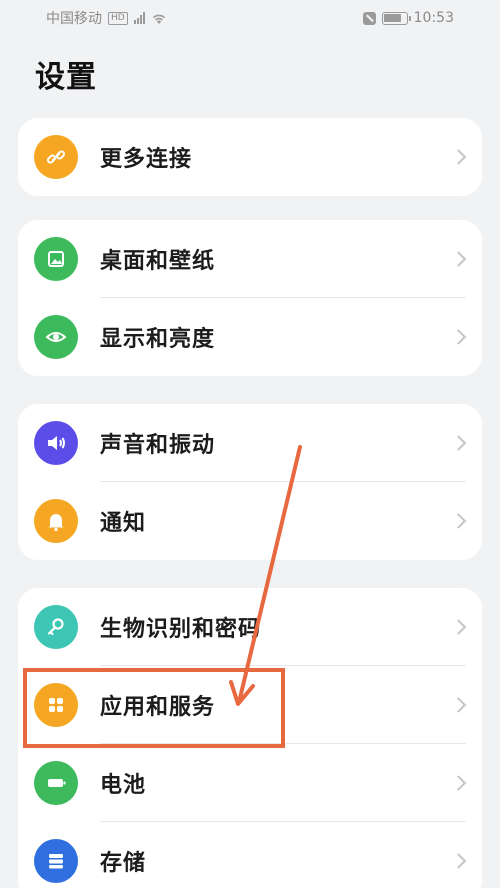 This screenshot has width=500, height=888. Describe the element at coordinates (56, 705) in the screenshot. I see `apps-icon` at that location.